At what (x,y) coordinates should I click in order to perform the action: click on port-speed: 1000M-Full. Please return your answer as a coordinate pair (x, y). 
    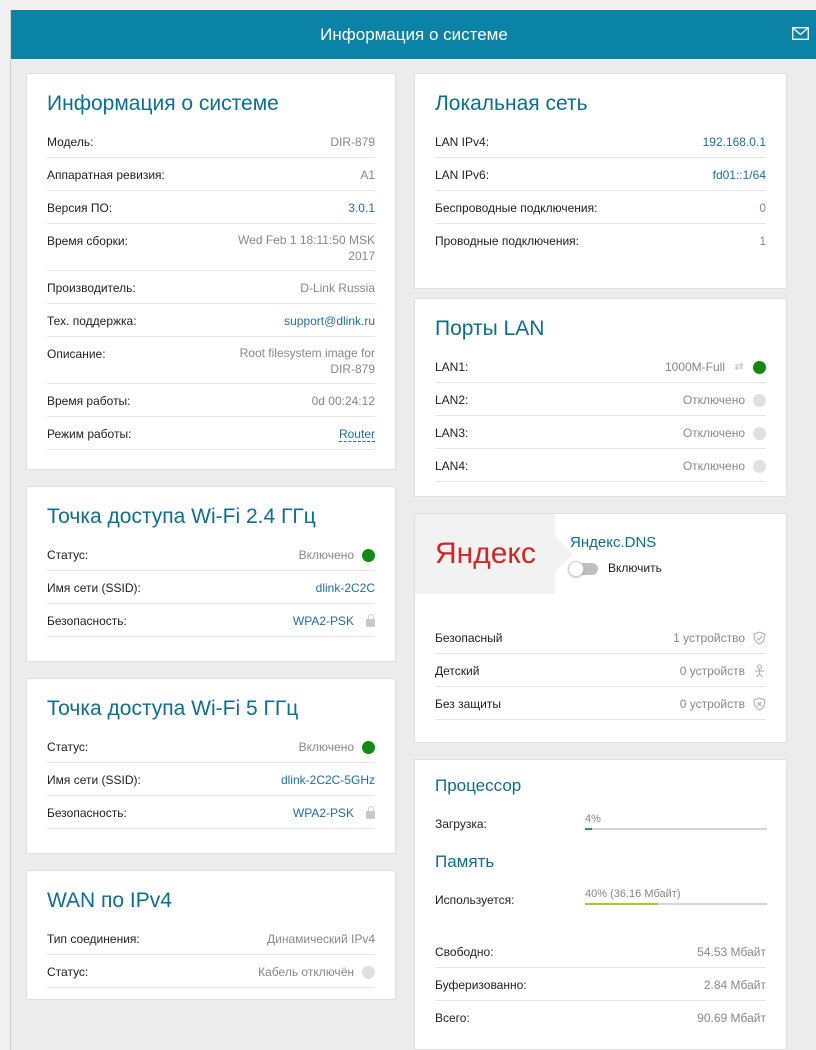
    Looking at the image, I should click on (694, 367).